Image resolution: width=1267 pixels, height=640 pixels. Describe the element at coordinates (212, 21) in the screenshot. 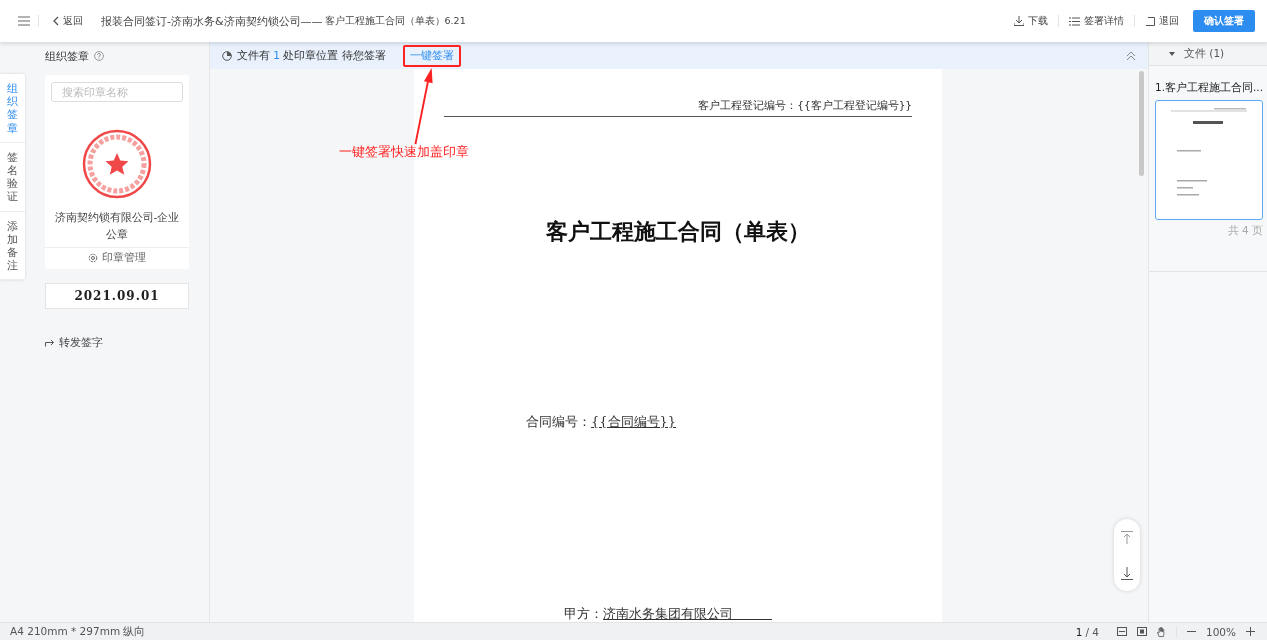

I see `contract-title: 报装合同签订-济南水务&济南契约锁公司——` at that location.